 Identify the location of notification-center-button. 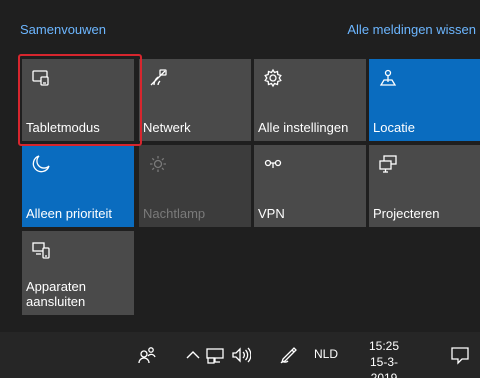
(460, 355).